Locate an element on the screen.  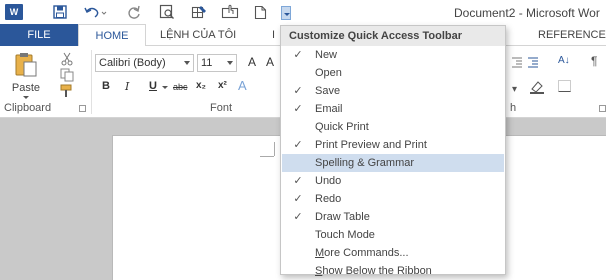
menu-item-new: ✓ New is located at coordinates (393, 55).